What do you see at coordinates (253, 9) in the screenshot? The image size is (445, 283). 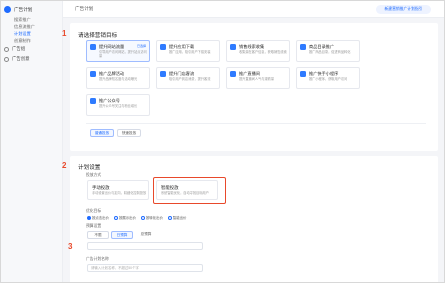 I see `top-bar: 广告计划 新建营销推广计划指引` at bounding box center [253, 9].